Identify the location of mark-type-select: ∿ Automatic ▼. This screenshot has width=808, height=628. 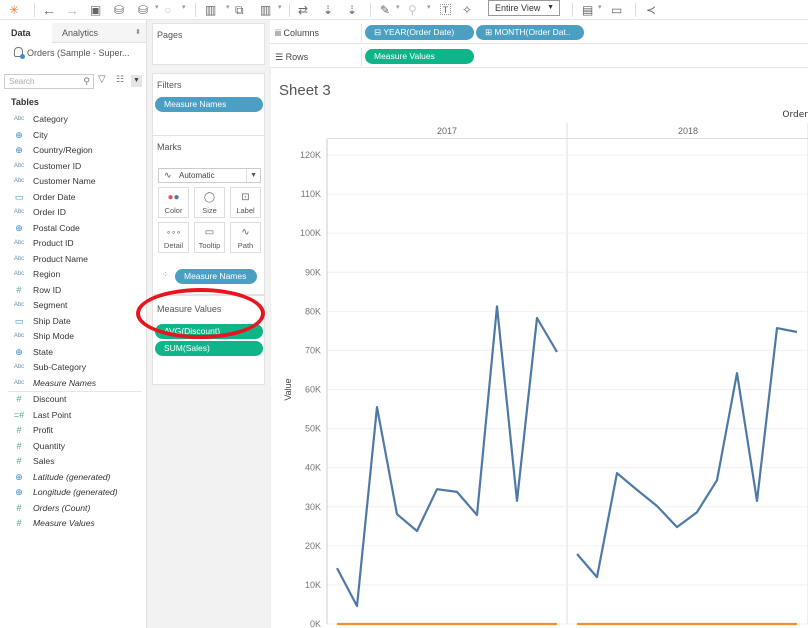
(209, 175).